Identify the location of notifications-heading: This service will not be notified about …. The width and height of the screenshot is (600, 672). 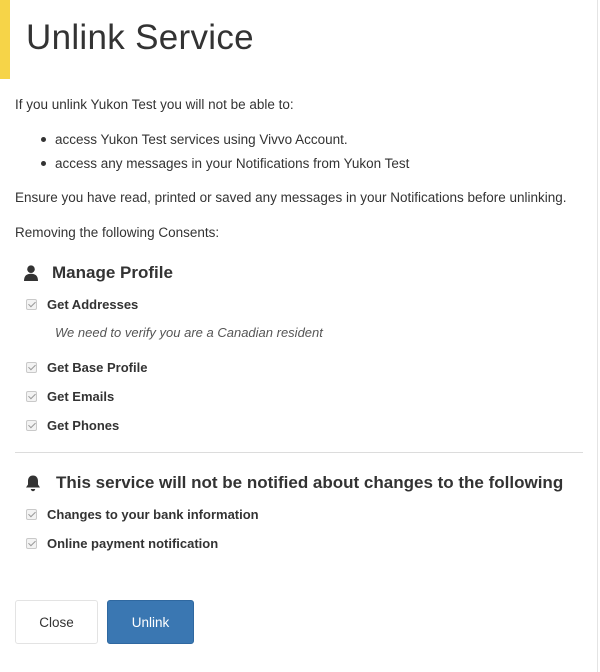
(293, 483).